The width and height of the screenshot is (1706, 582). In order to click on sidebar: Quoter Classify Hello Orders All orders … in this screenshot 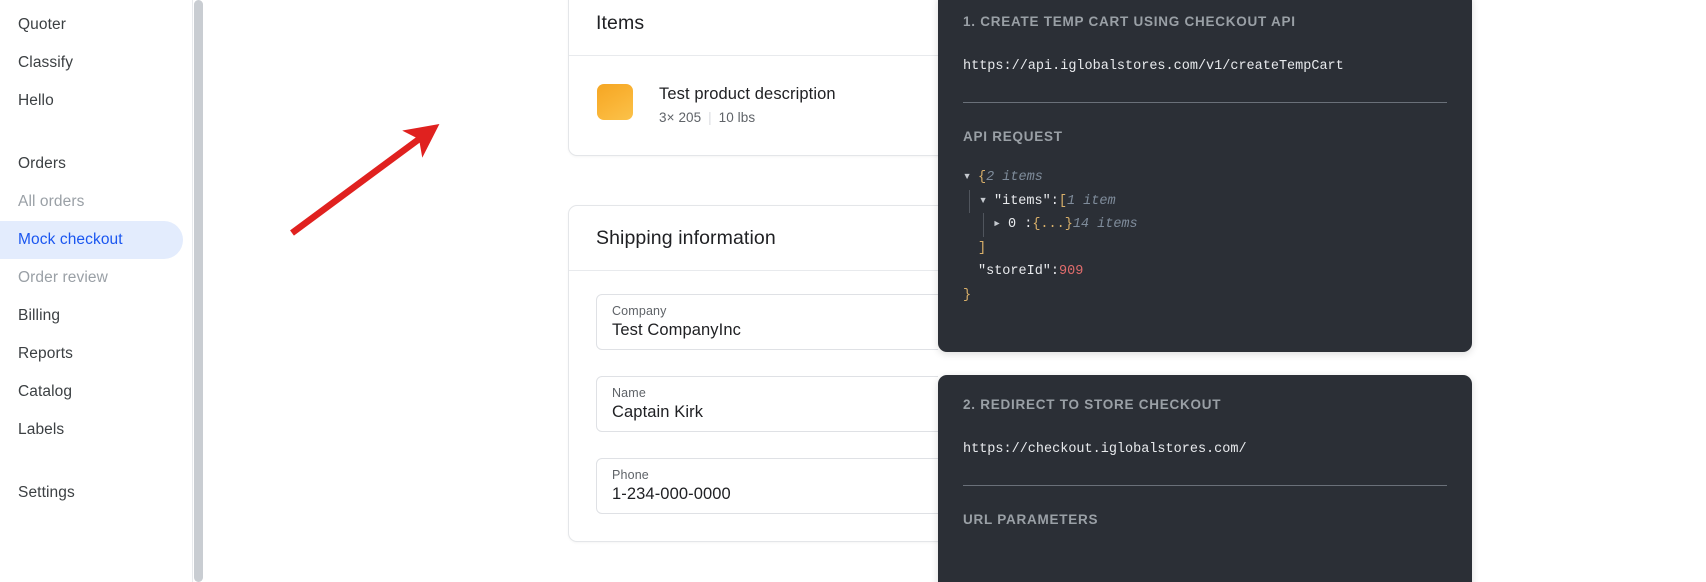, I will do `click(96, 291)`.